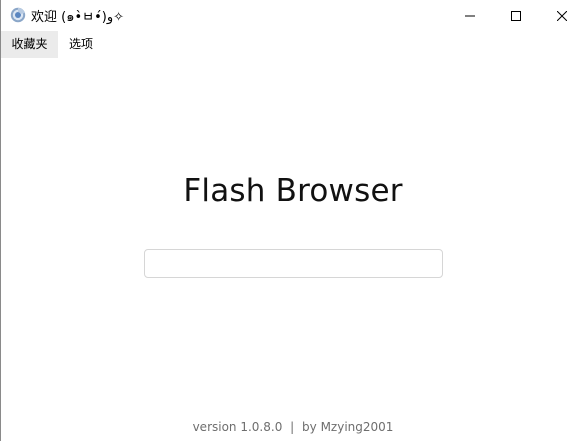 This screenshot has height=441, width=585. Describe the element at coordinates (293, 191) in the screenshot. I see `page-title: Flash Browser` at that location.